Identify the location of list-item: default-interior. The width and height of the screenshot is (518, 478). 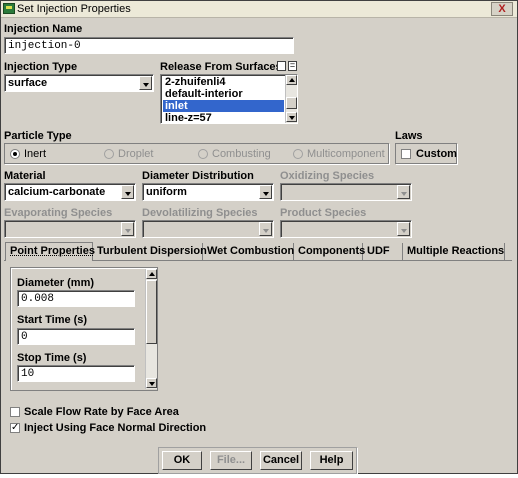
(223, 94).